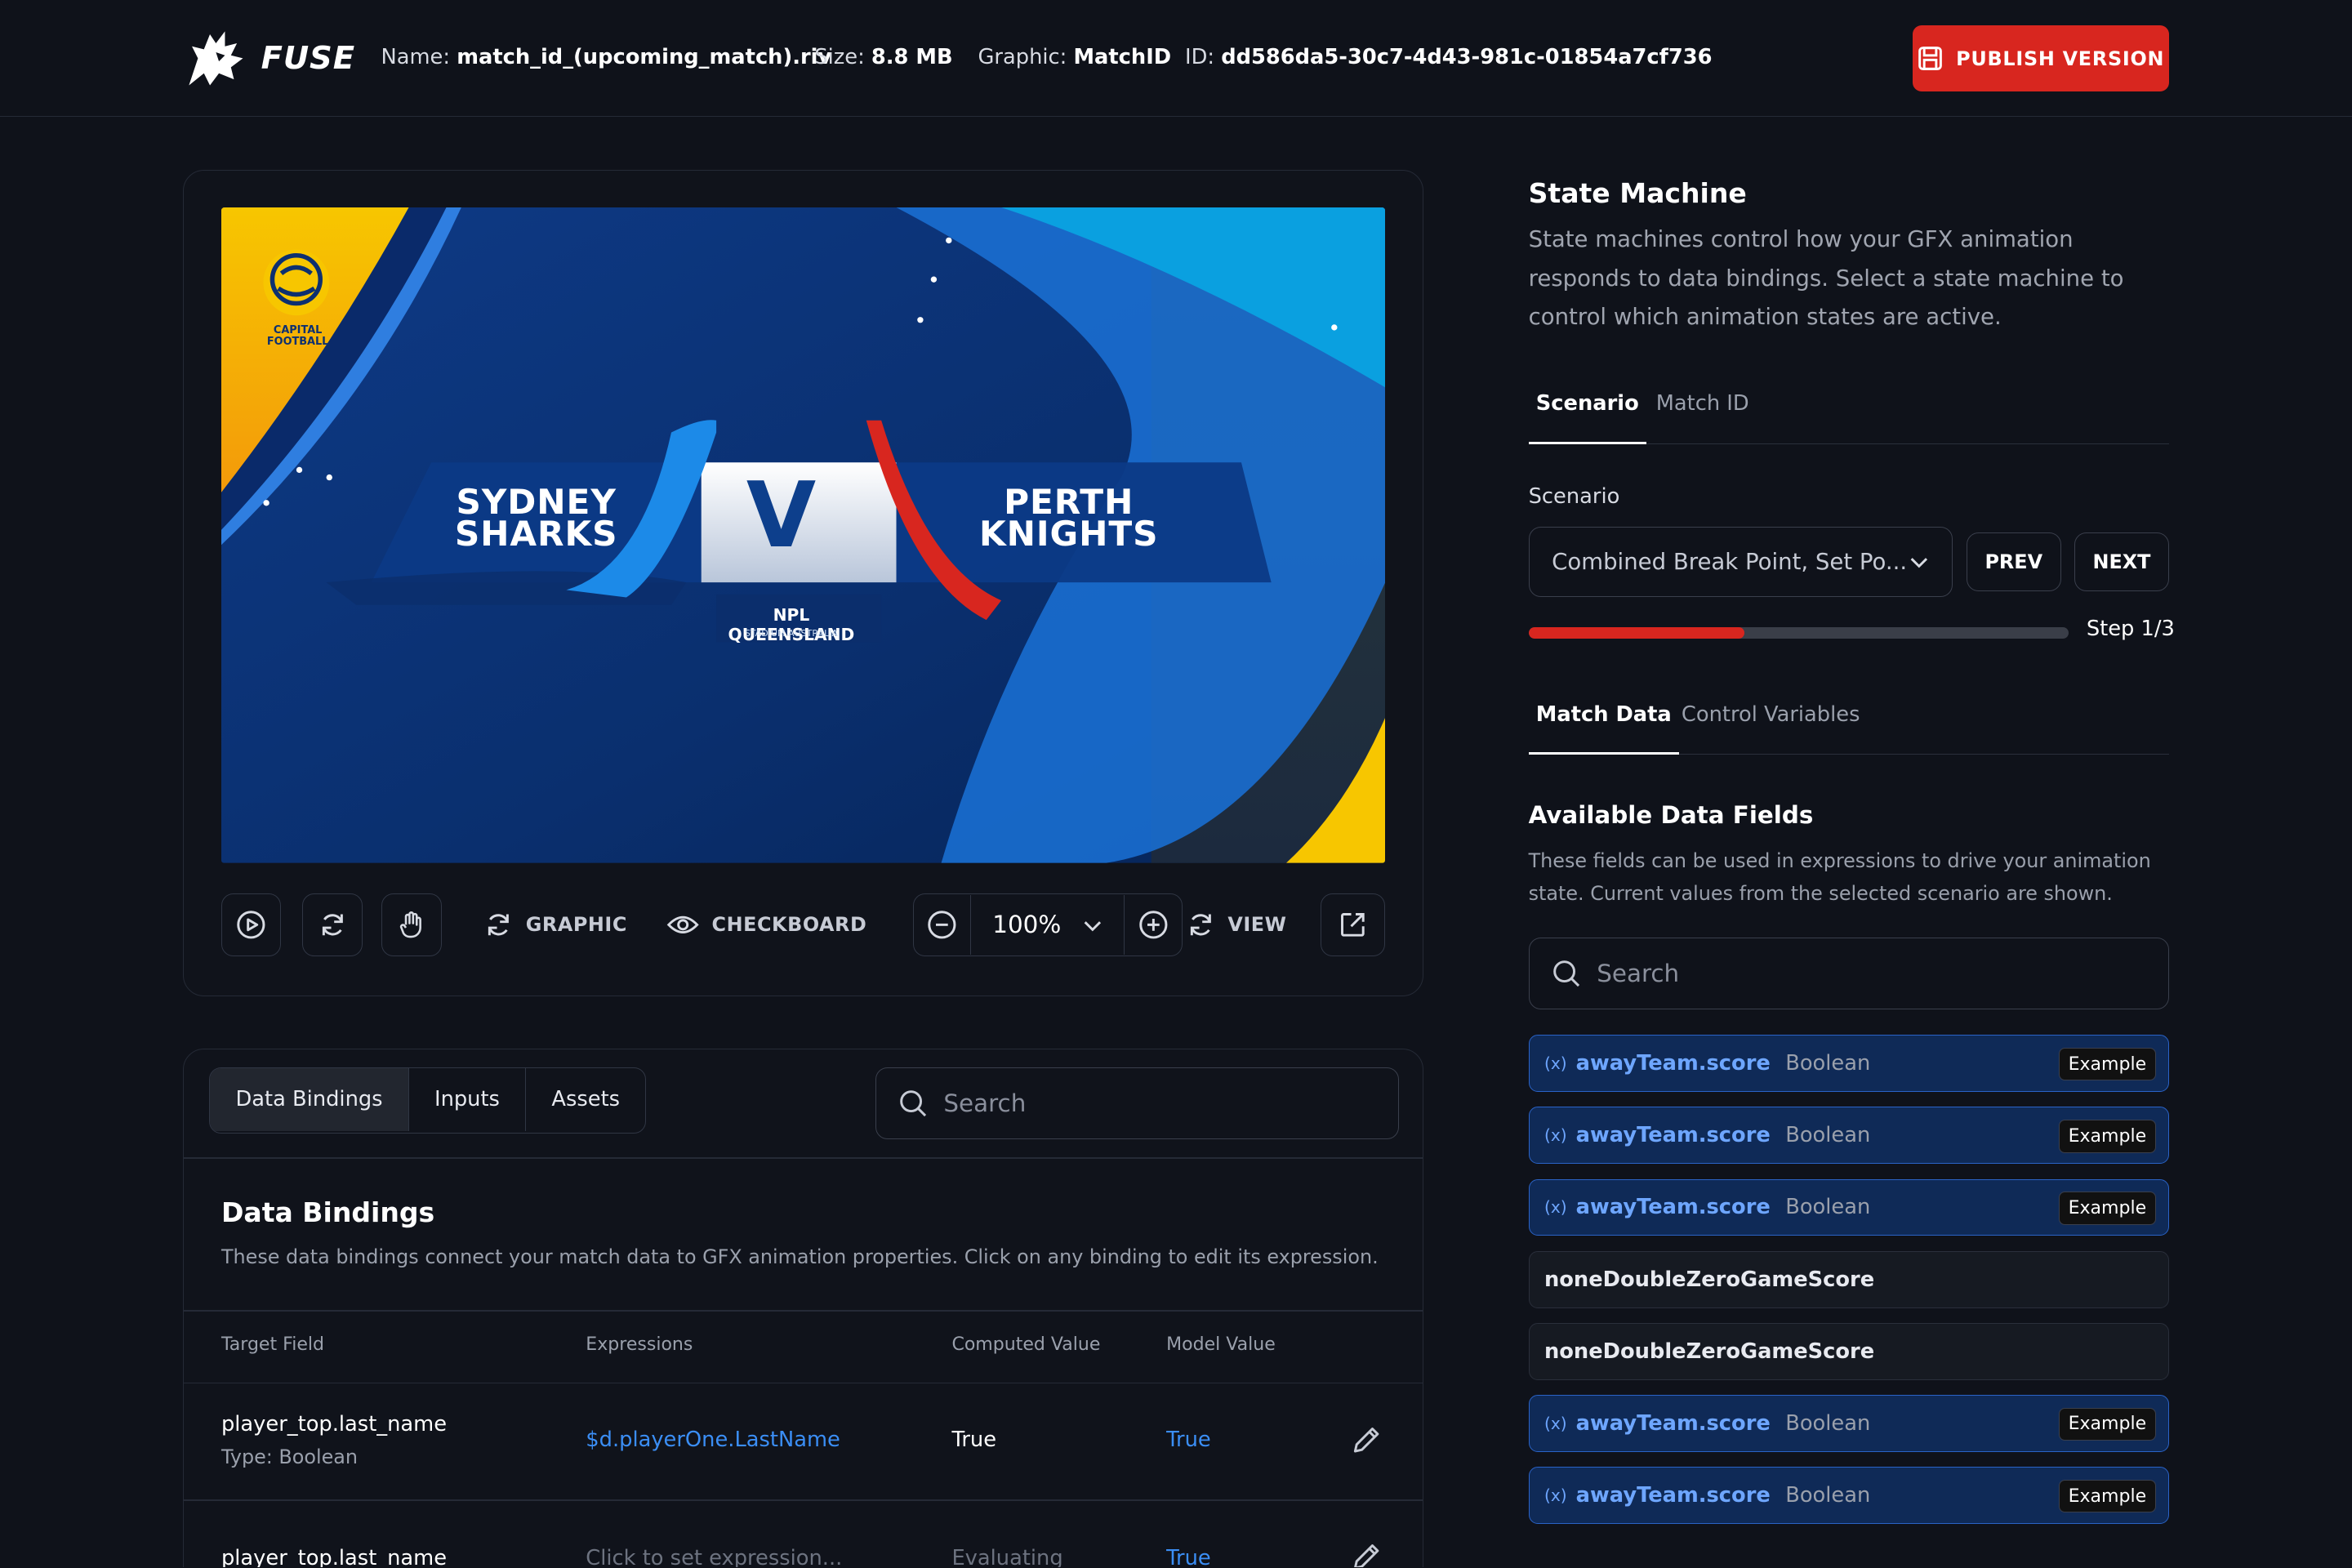 This screenshot has width=2352, height=1568. I want to click on search-icon, so click(914, 1102).